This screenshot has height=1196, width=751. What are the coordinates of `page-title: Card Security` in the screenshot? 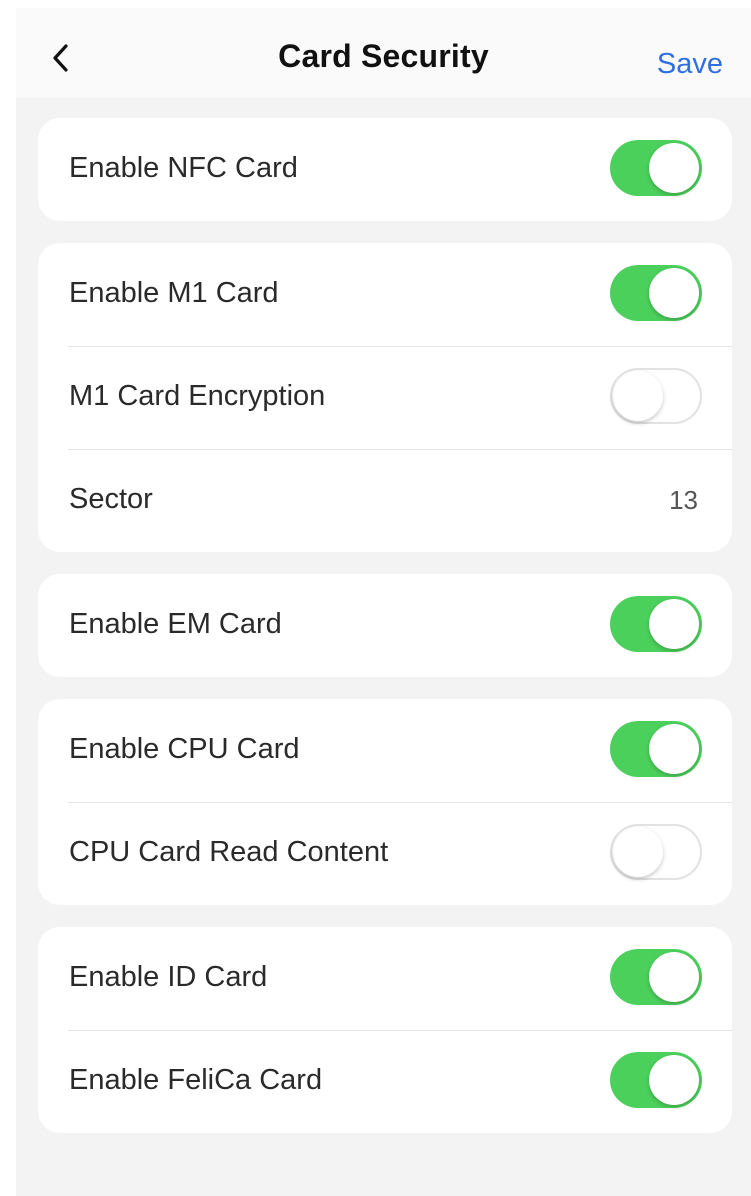 It's located at (383, 56).